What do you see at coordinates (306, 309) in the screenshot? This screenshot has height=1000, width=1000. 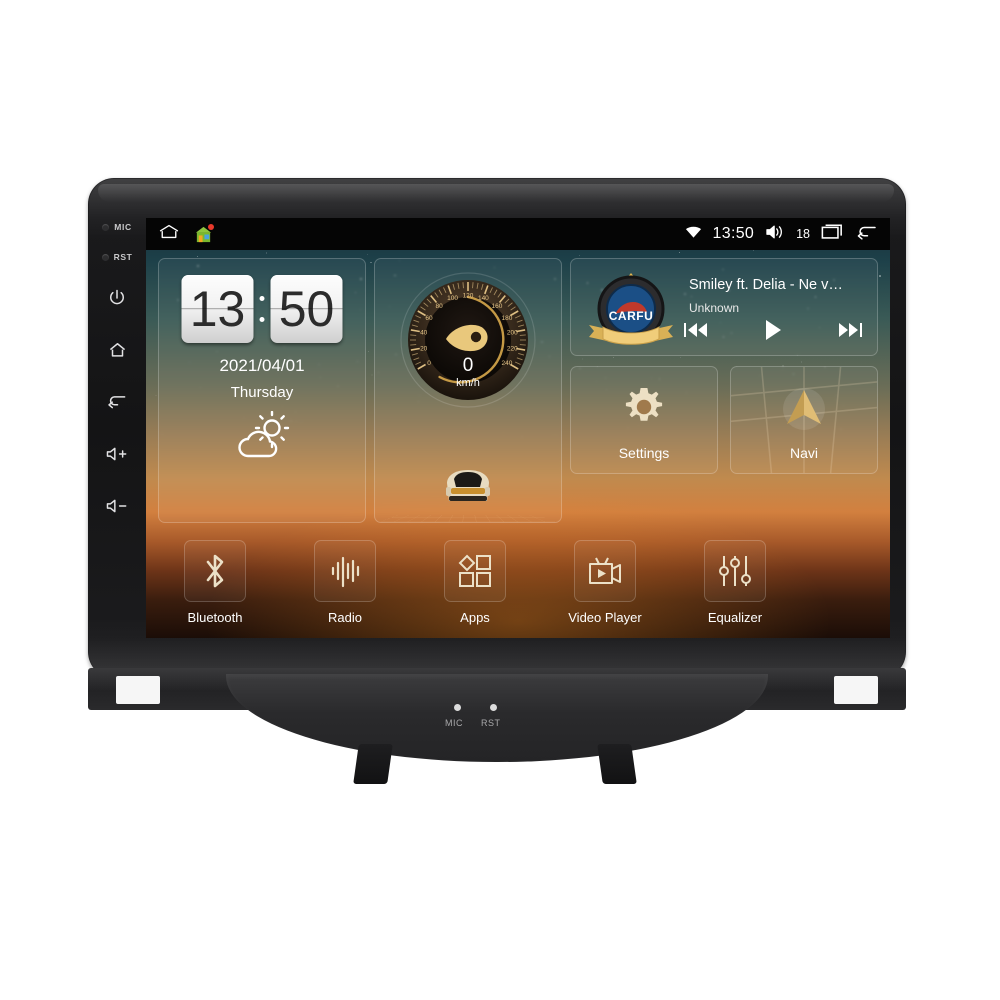 I see `clock-minutes: 50` at bounding box center [306, 309].